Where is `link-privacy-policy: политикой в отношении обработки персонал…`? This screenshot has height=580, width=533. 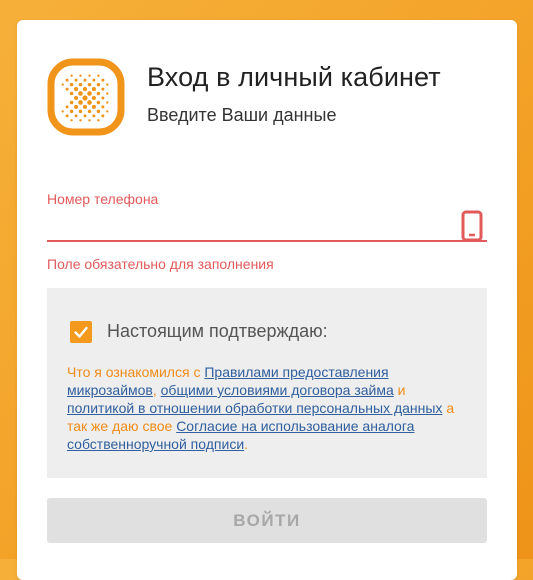 link-privacy-policy: политикой в отношении обработки персонал… is located at coordinates (254, 408).